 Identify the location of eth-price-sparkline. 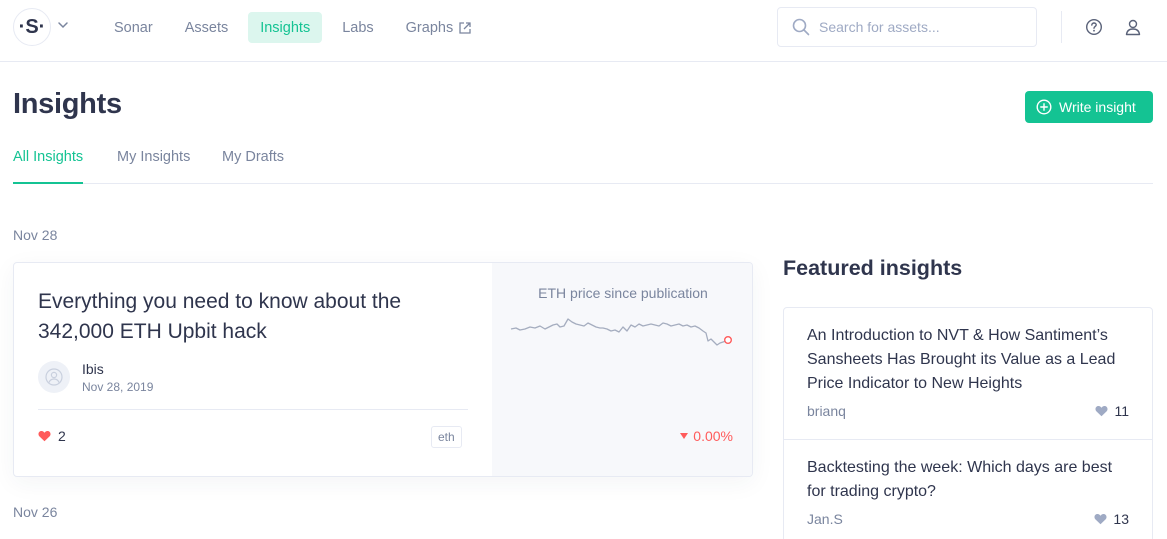
(621, 332).